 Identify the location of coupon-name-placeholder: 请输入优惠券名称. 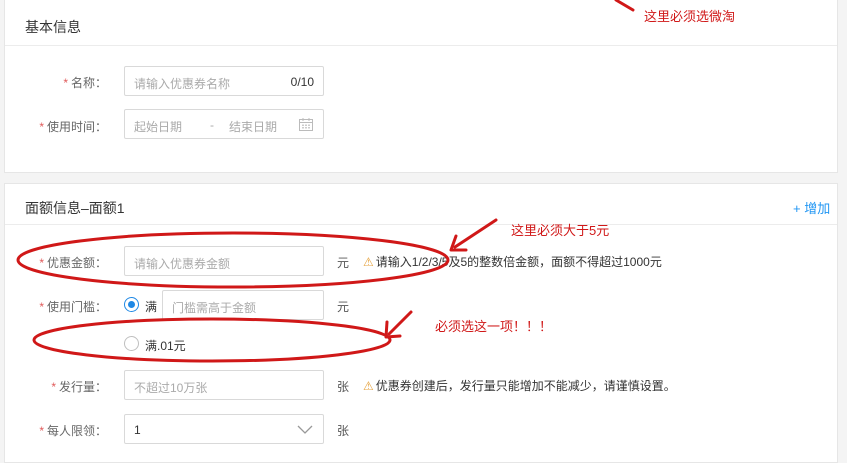
(182, 84).